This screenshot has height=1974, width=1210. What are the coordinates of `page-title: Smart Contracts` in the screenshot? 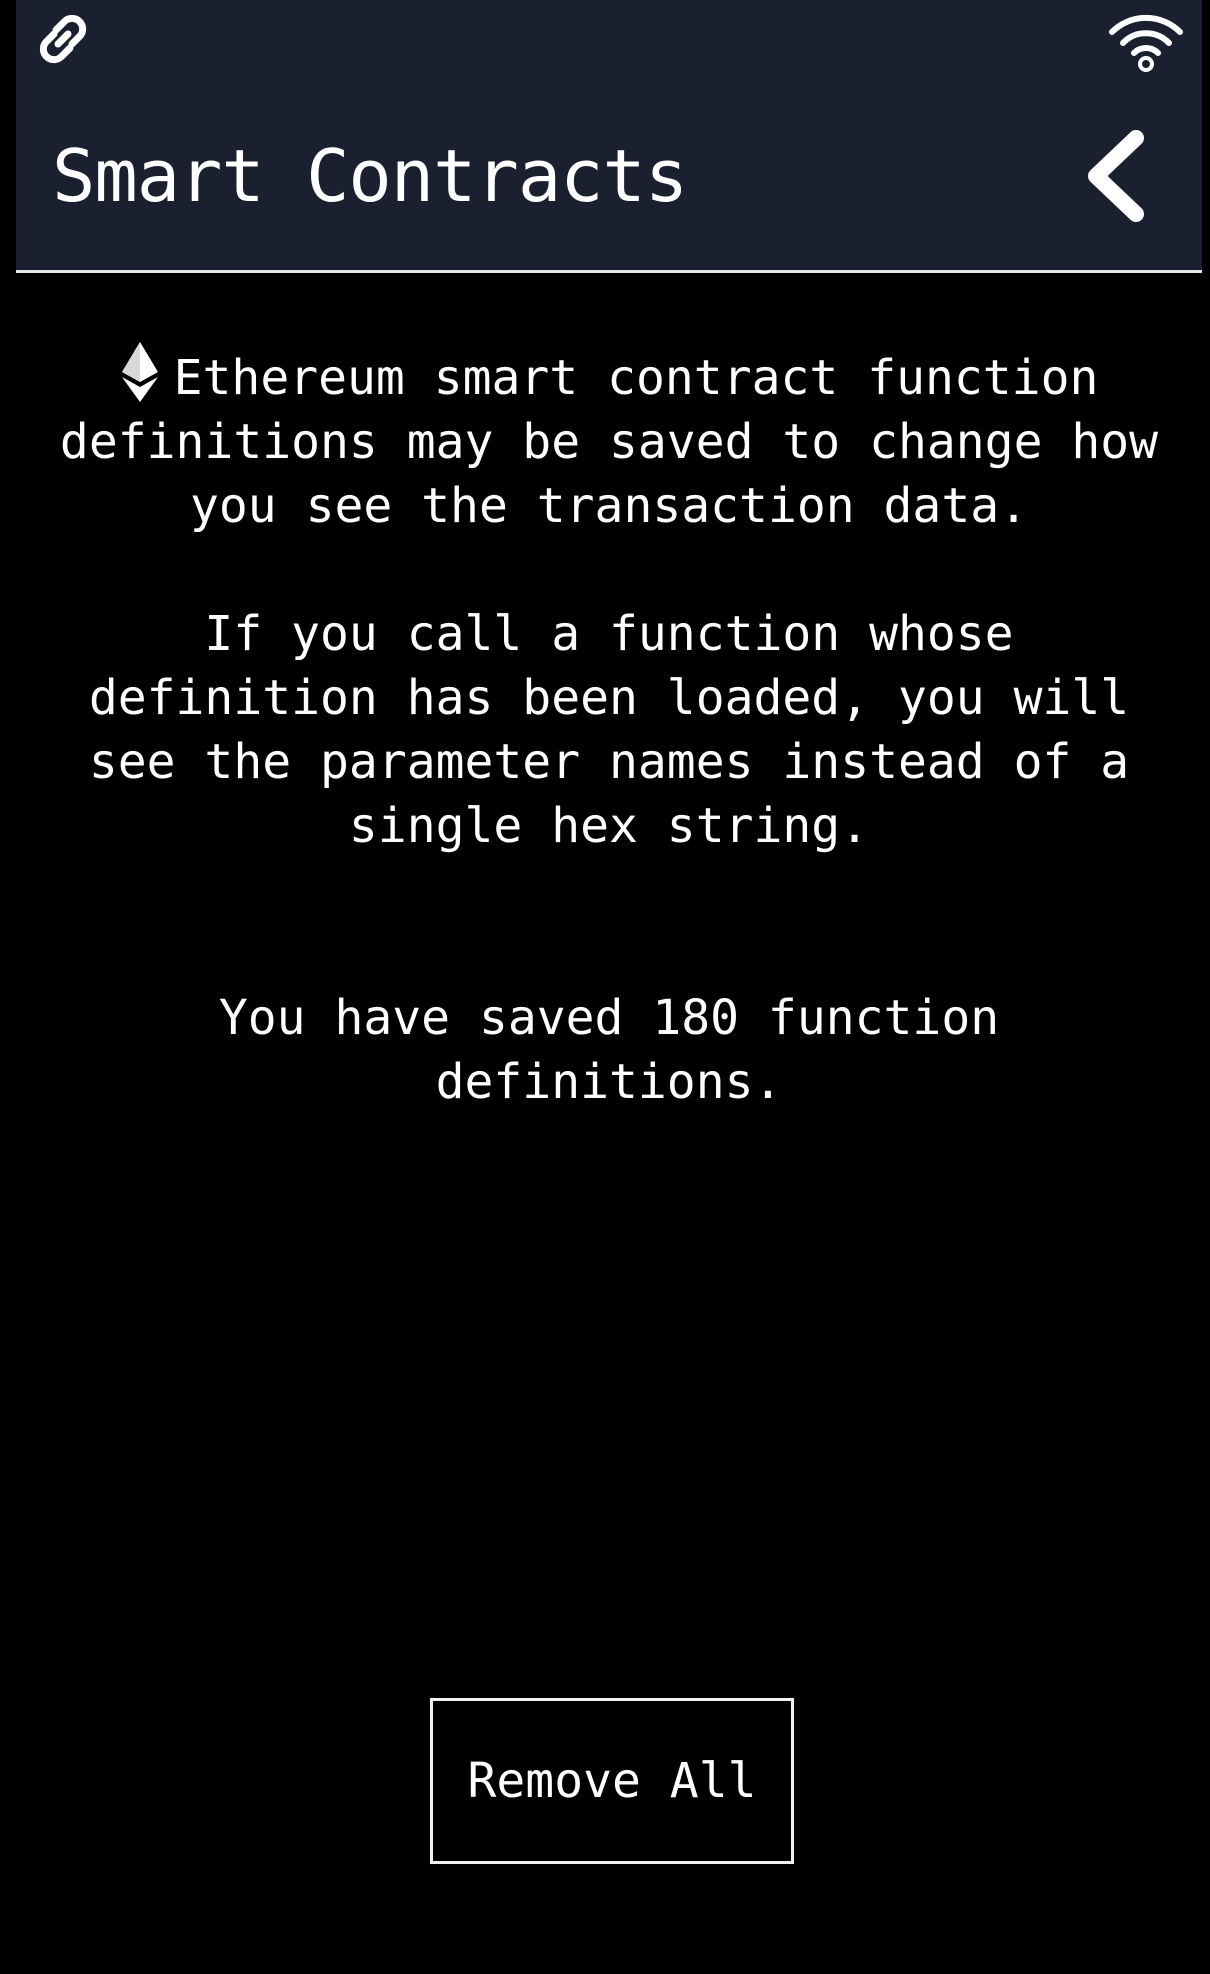 It's located at (370, 176).